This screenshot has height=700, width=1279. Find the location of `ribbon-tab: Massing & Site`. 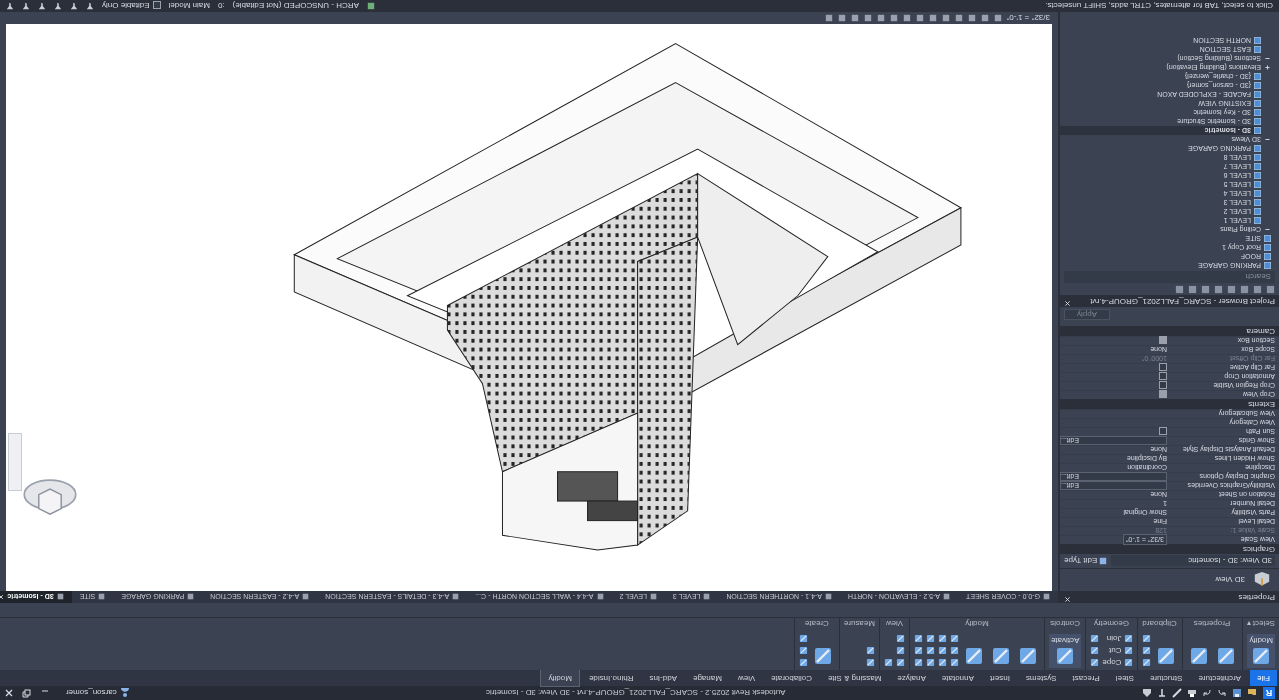

ribbon-tab: Massing & Site is located at coordinates (855, 678).